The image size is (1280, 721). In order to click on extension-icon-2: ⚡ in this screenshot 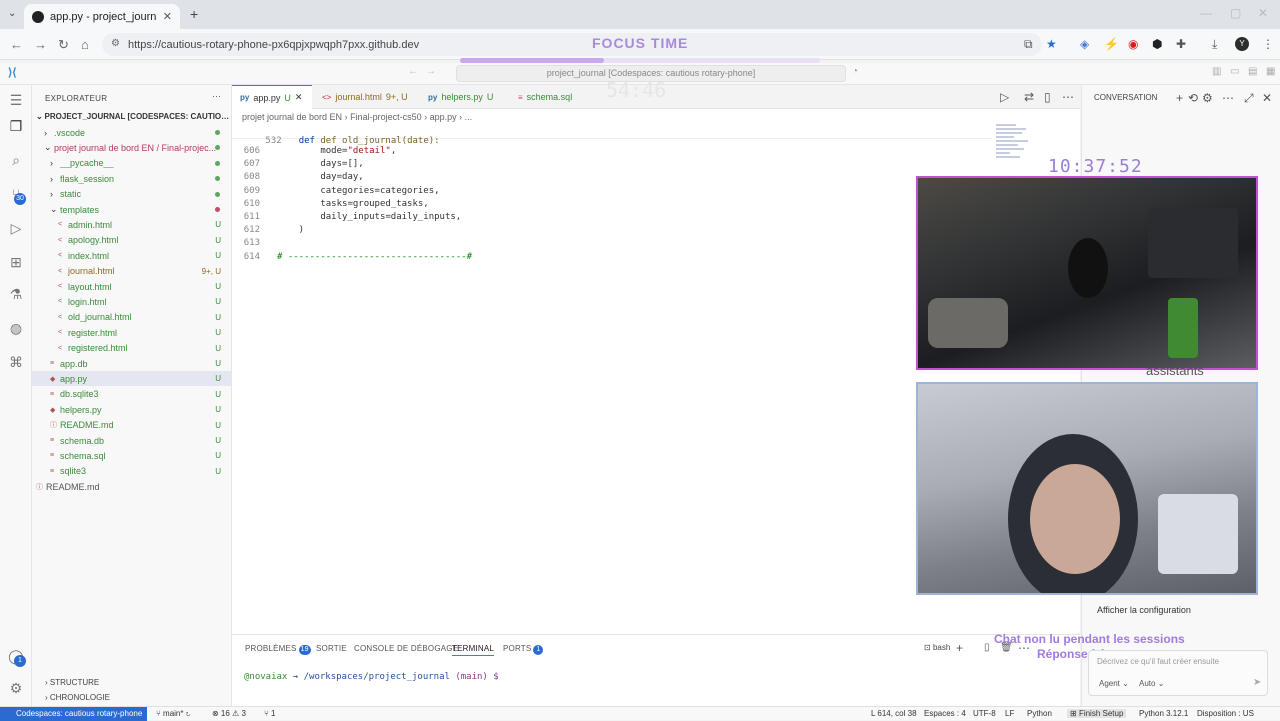, I will do `click(1111, 44)`.